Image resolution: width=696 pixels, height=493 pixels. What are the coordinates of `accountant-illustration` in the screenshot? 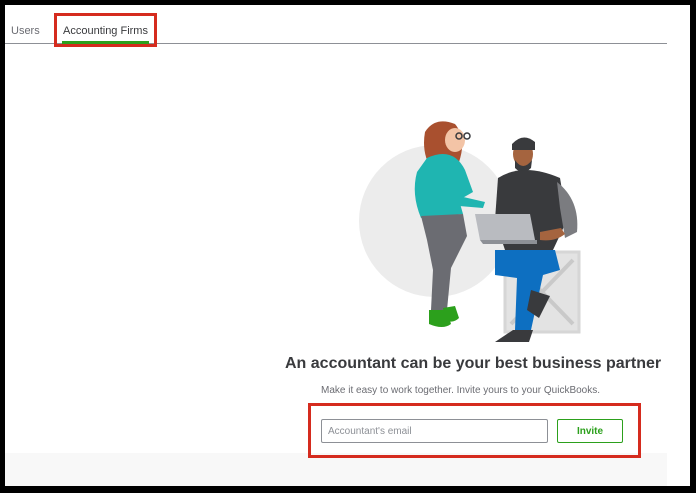 It's located at (470, 231).